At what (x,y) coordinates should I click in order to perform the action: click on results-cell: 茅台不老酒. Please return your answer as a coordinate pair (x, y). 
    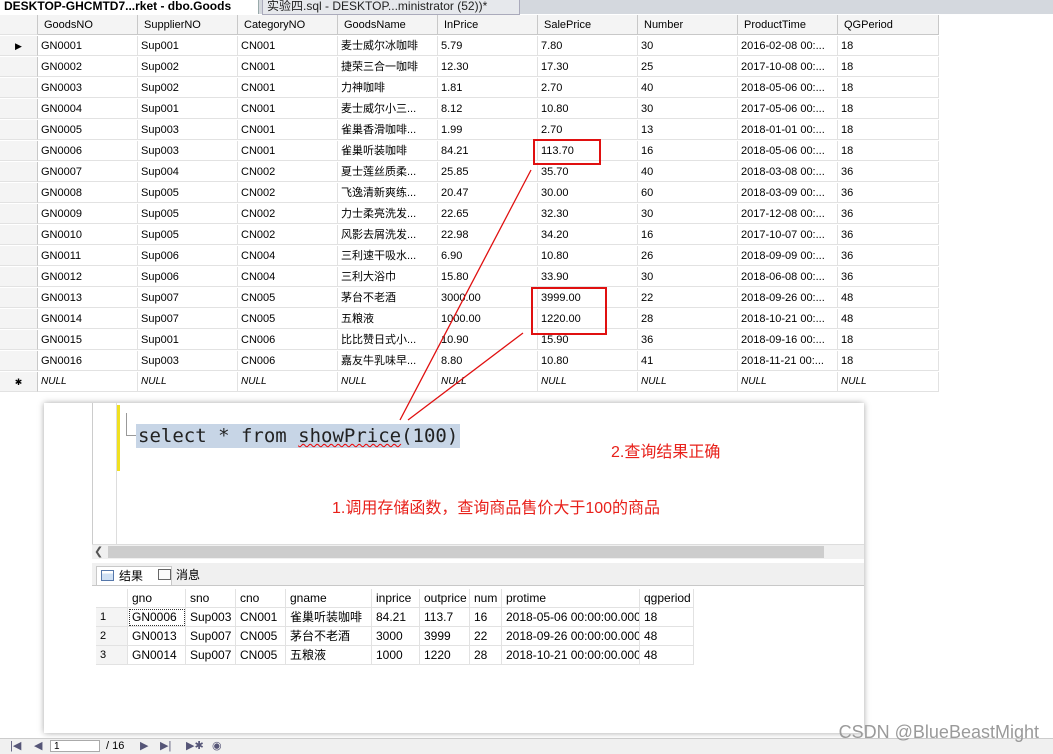
    Looking at the image, I should click on (329, 636).